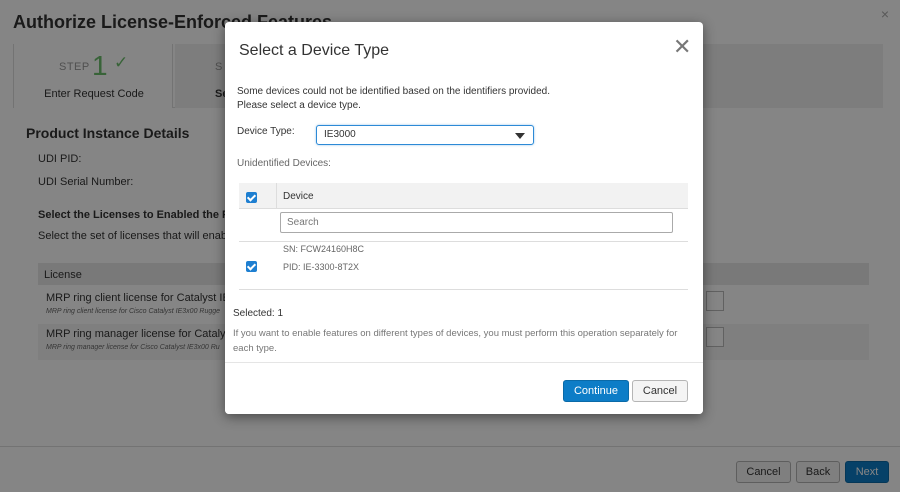 The image size is (900, 492). What do you see at coordinates (464, 388) in the screenshot?
I see `dialog-footer: Continue Cancel` at bounding box center [464, 388].